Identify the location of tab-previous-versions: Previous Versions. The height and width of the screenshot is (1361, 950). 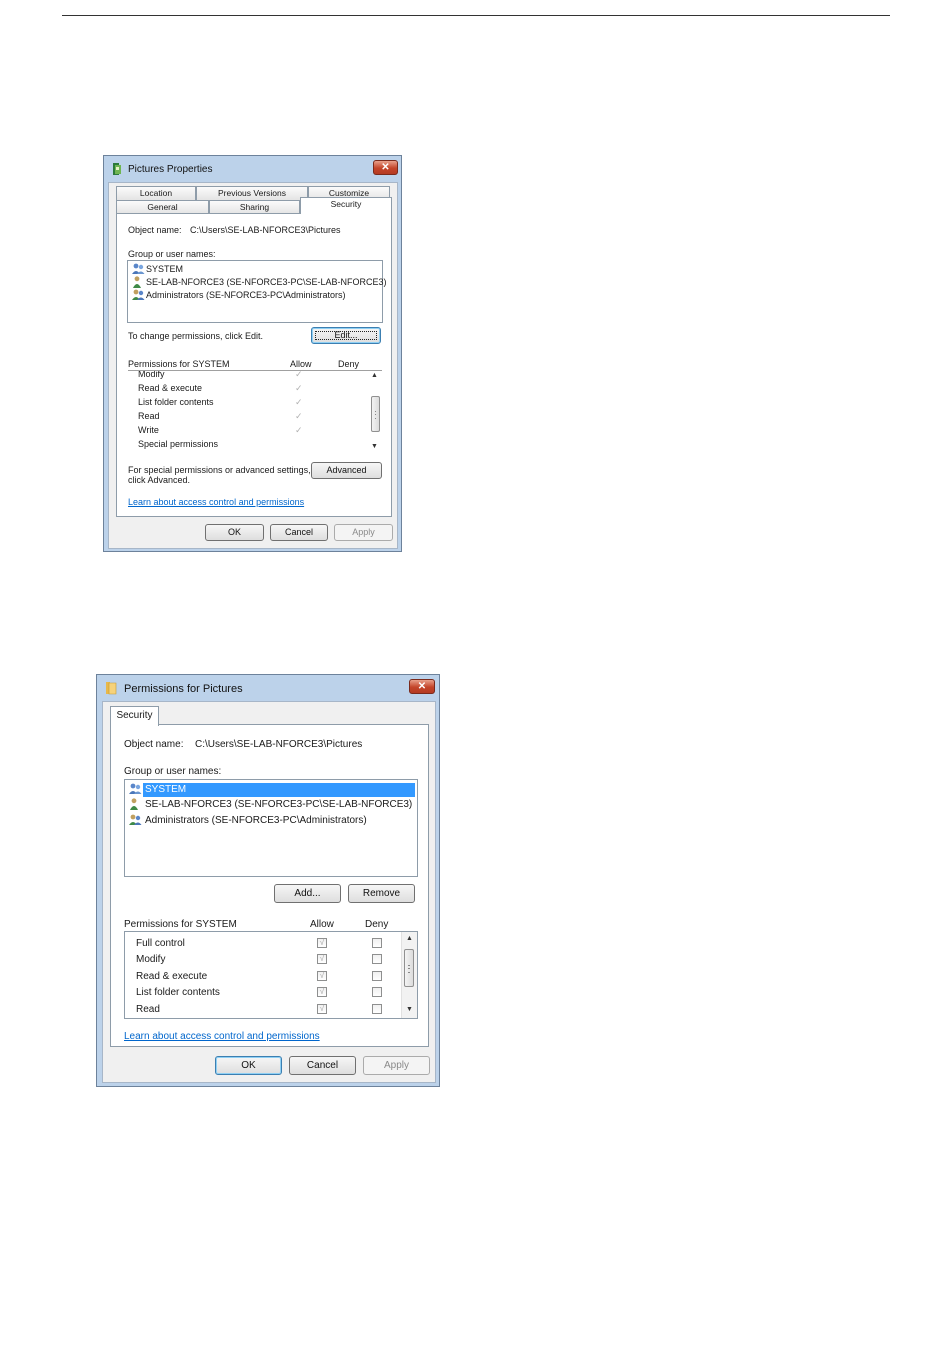
(252, 193).